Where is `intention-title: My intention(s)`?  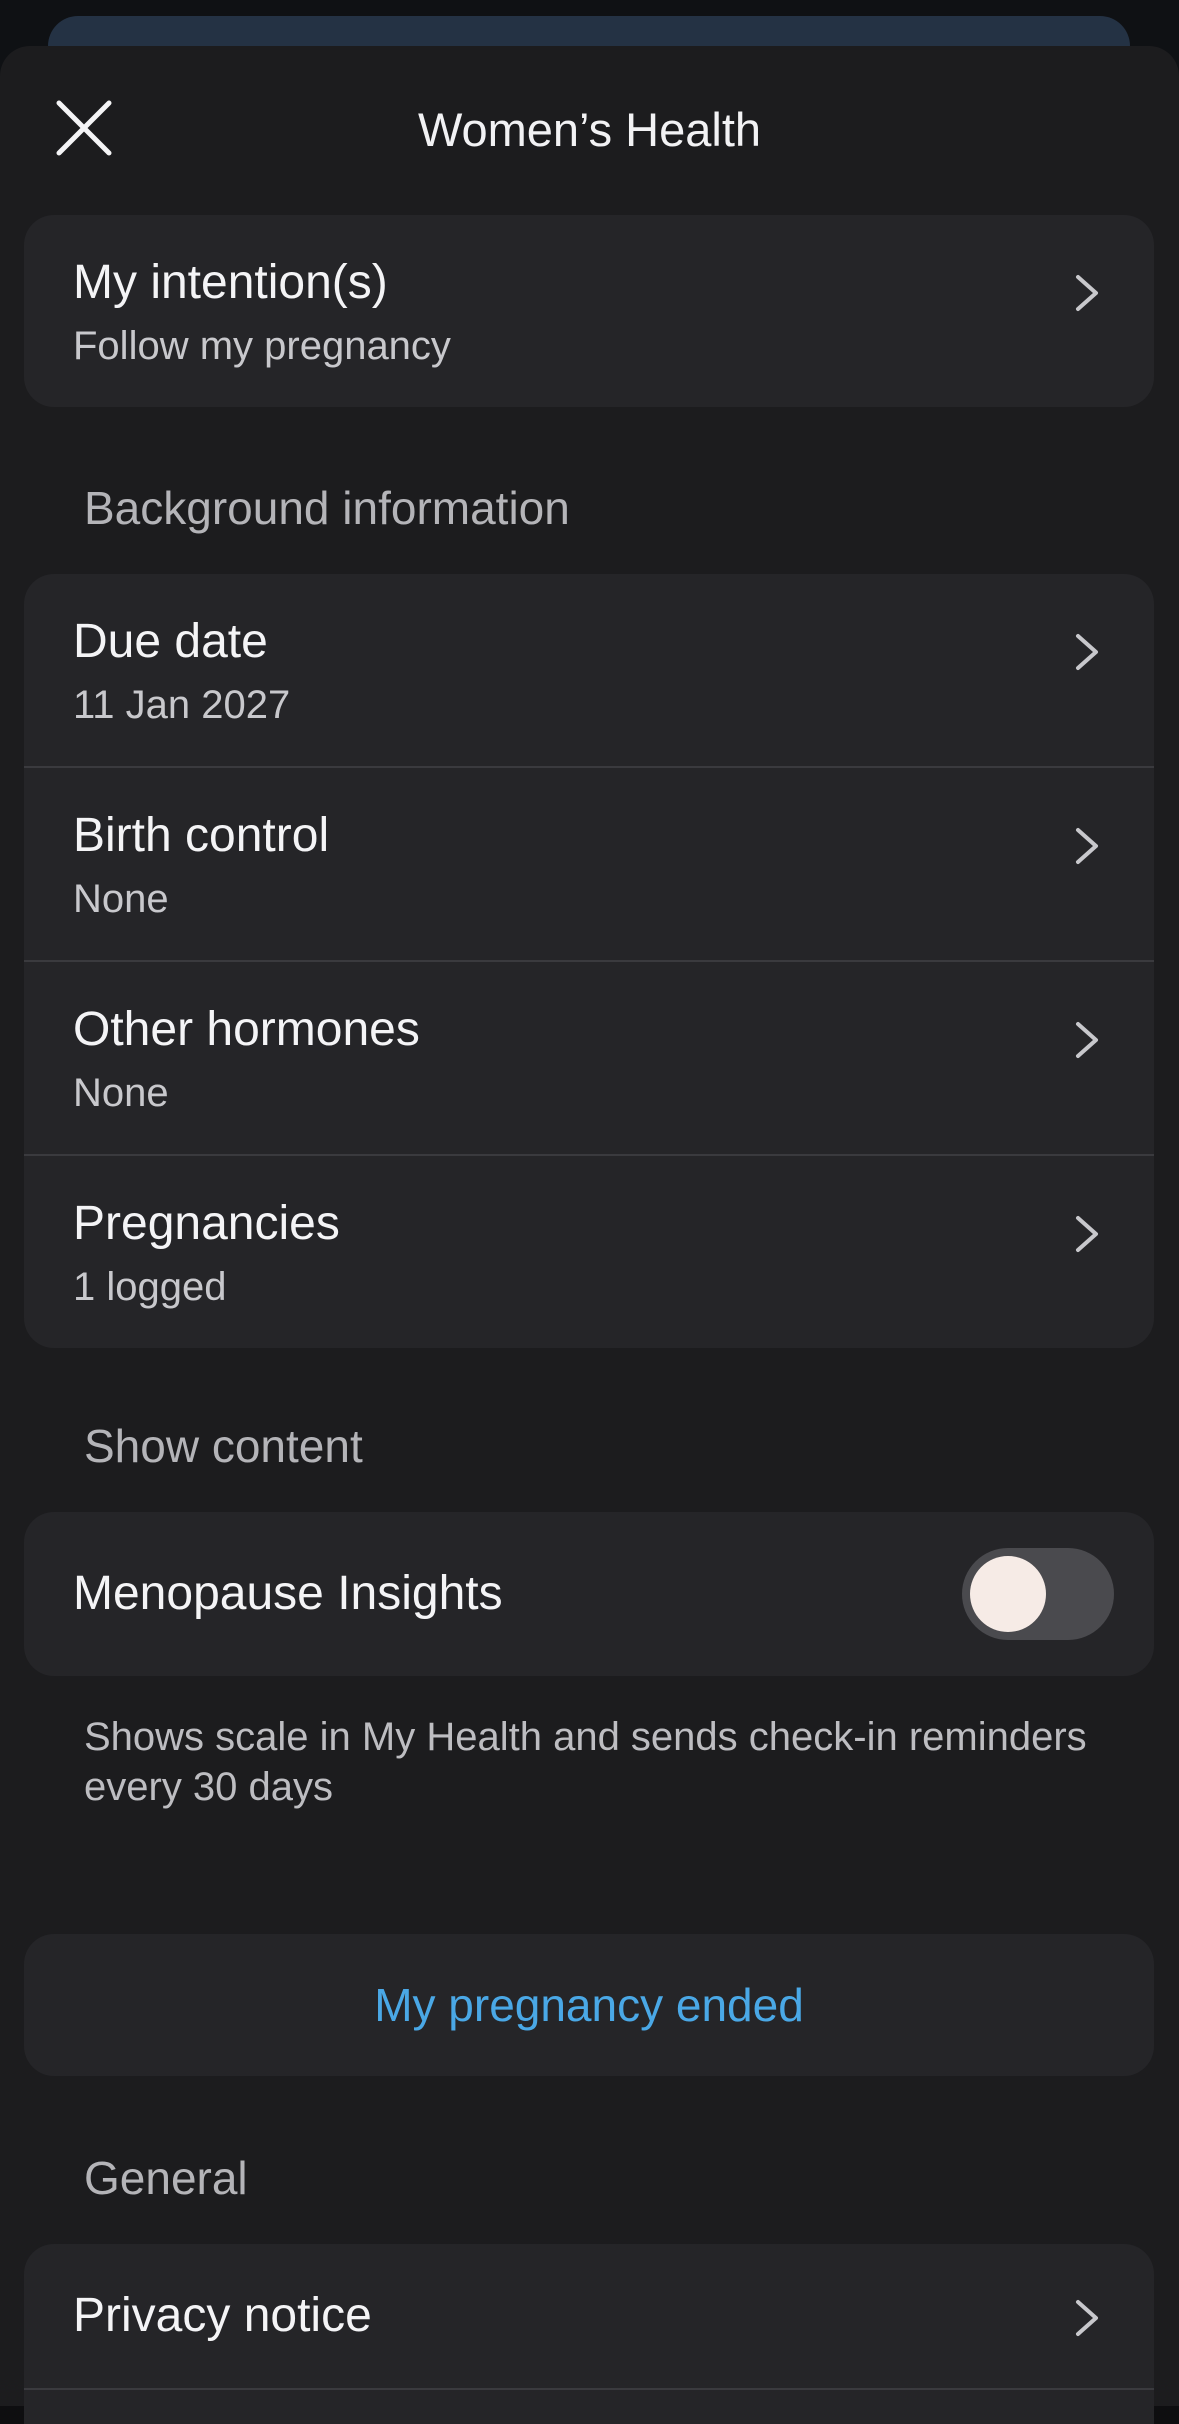
intention-title: My intention(s) is located at coordinates (230, 282).